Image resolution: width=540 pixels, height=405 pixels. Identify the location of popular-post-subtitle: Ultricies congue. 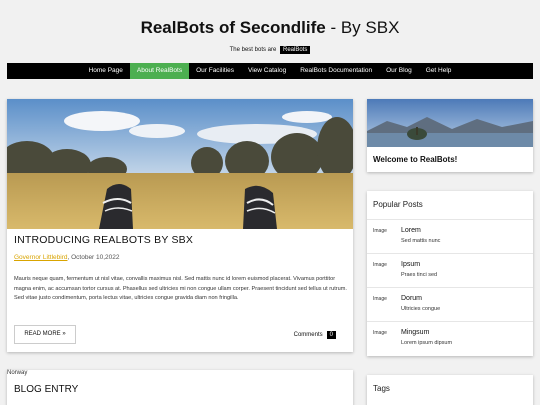
(421, 309).